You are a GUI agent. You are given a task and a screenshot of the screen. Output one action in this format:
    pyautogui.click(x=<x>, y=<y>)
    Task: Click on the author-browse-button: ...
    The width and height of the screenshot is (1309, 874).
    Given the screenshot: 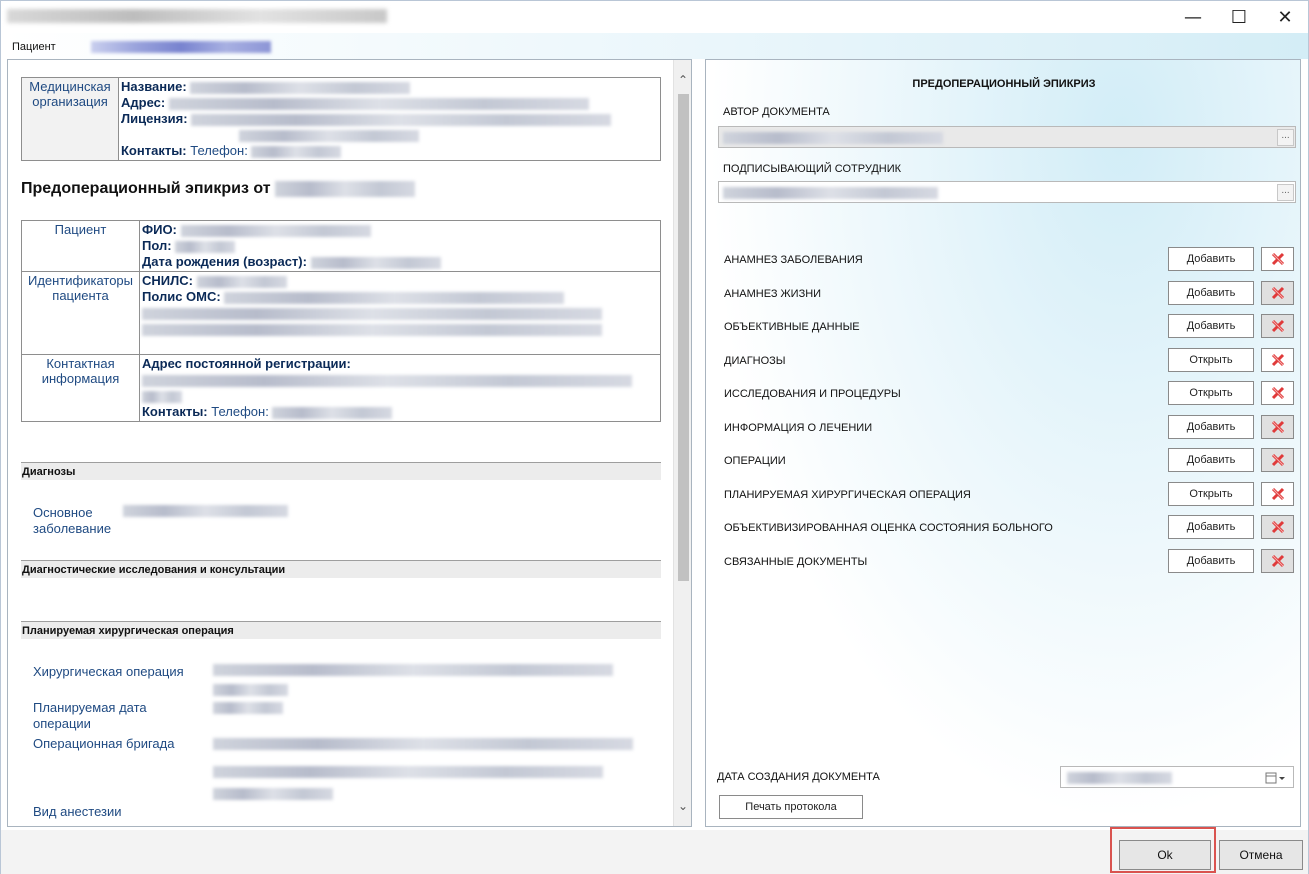 What is the action you would take?
    pyautogui.click(x=1285, y=137)
    